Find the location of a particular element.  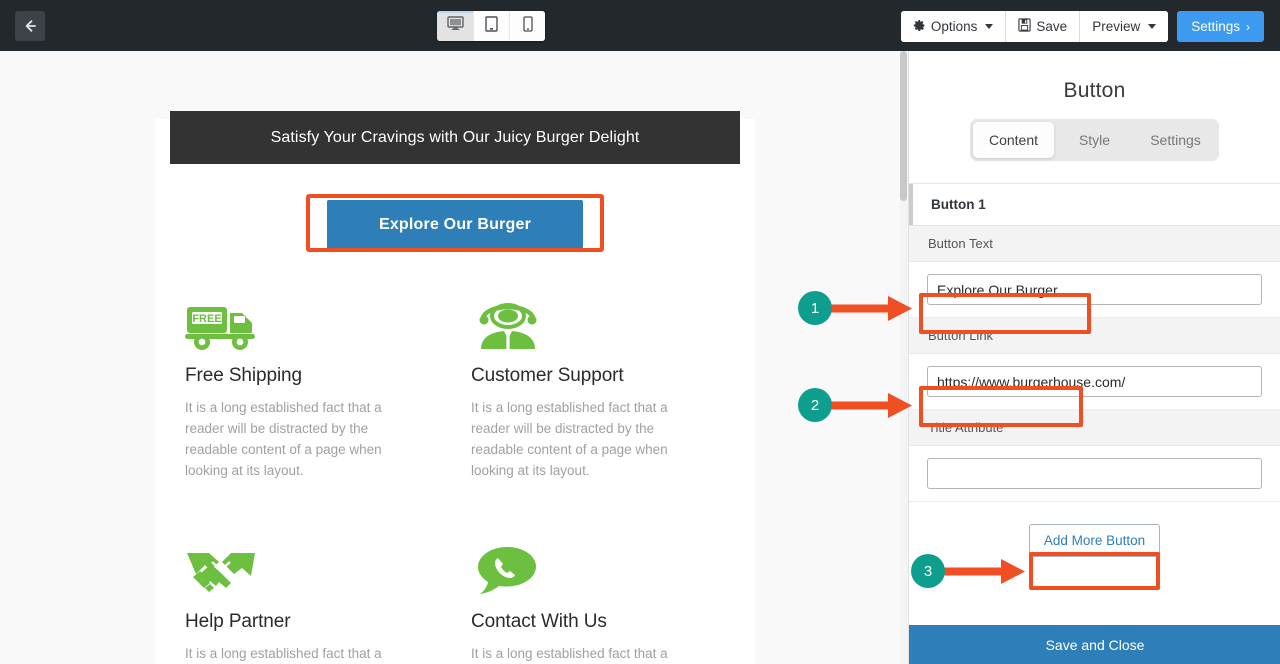

handshake-icon is located at coordinates (313, 567).